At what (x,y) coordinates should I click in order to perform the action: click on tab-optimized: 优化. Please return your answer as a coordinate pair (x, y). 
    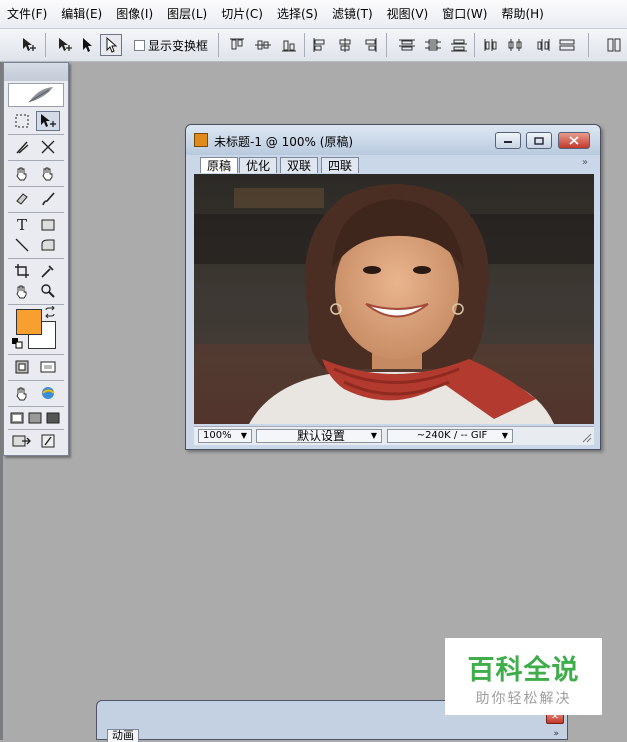
    Looking at the image, I should click on (258, 165).